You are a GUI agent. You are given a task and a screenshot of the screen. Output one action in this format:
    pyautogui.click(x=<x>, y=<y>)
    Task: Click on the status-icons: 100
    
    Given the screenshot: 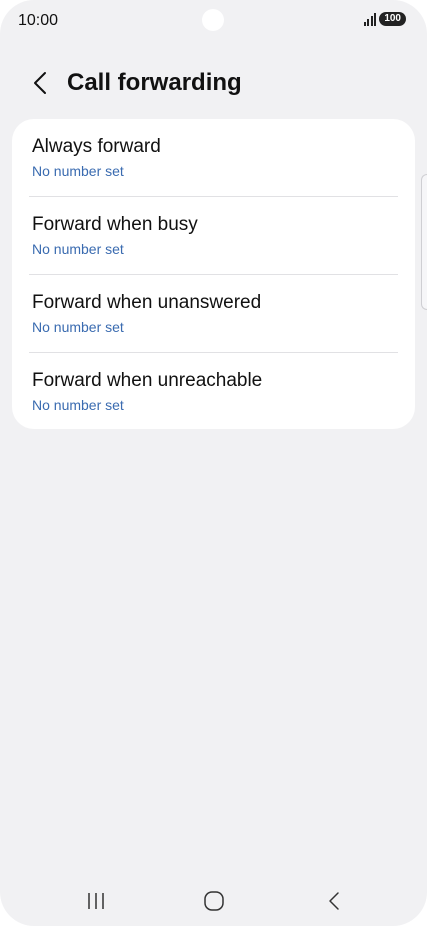 What is the action you would take?
    pyautogui.click(x=384, y=19)
    